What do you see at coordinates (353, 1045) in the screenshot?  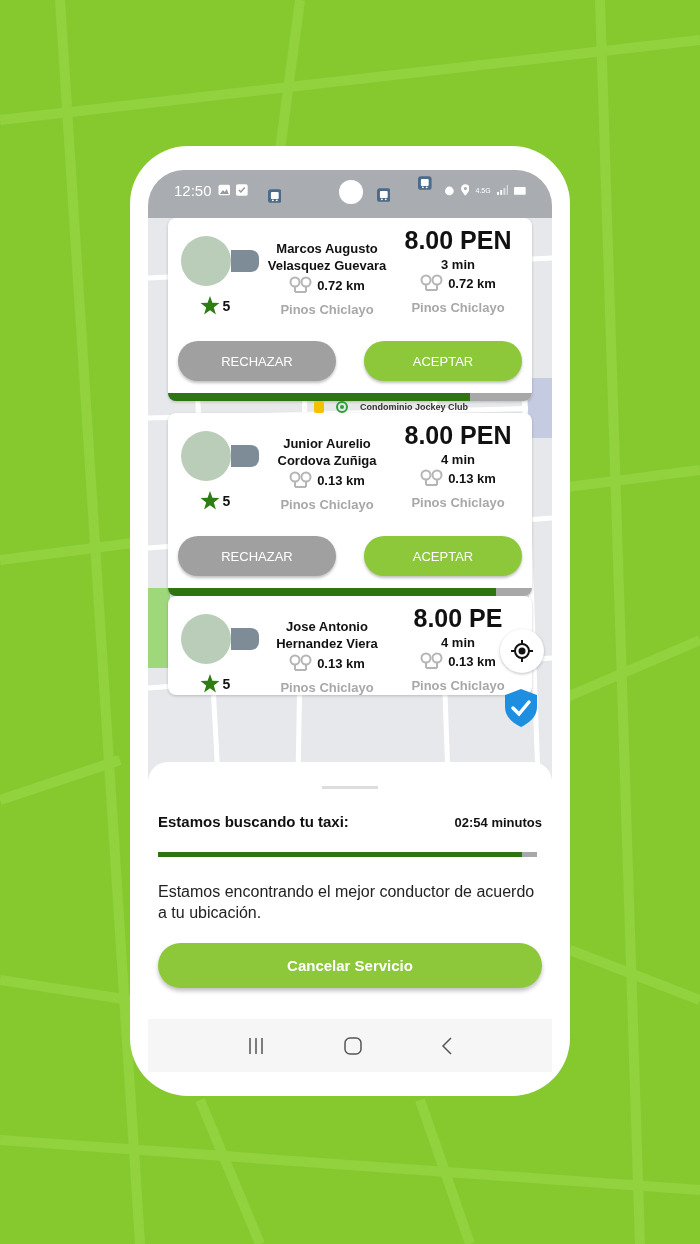 I see `home-icon` at bounding box center [353, 1045].